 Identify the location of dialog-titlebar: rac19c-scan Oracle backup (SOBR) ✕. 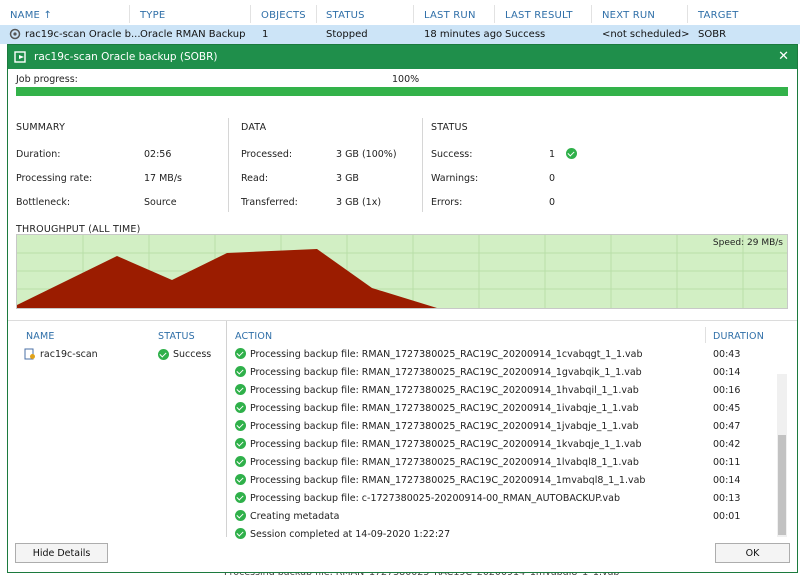
(402, 57).